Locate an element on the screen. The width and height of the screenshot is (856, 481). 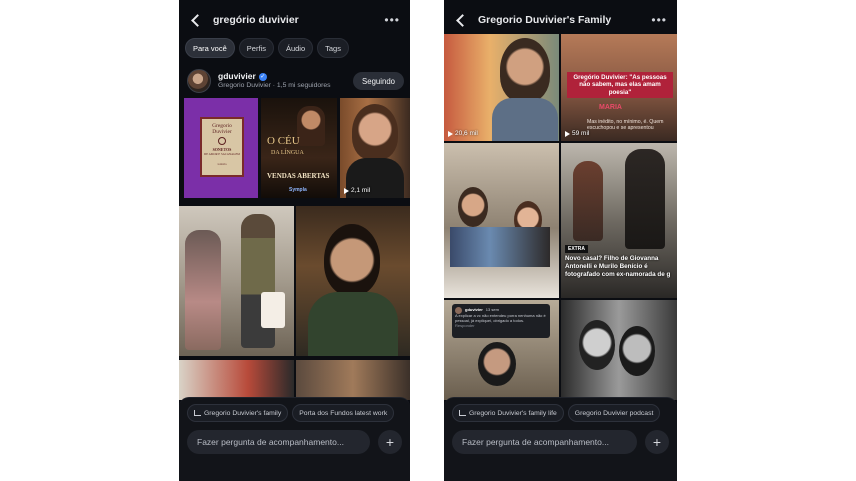
name-caption: MARIA is located at coordinates (610, 107).